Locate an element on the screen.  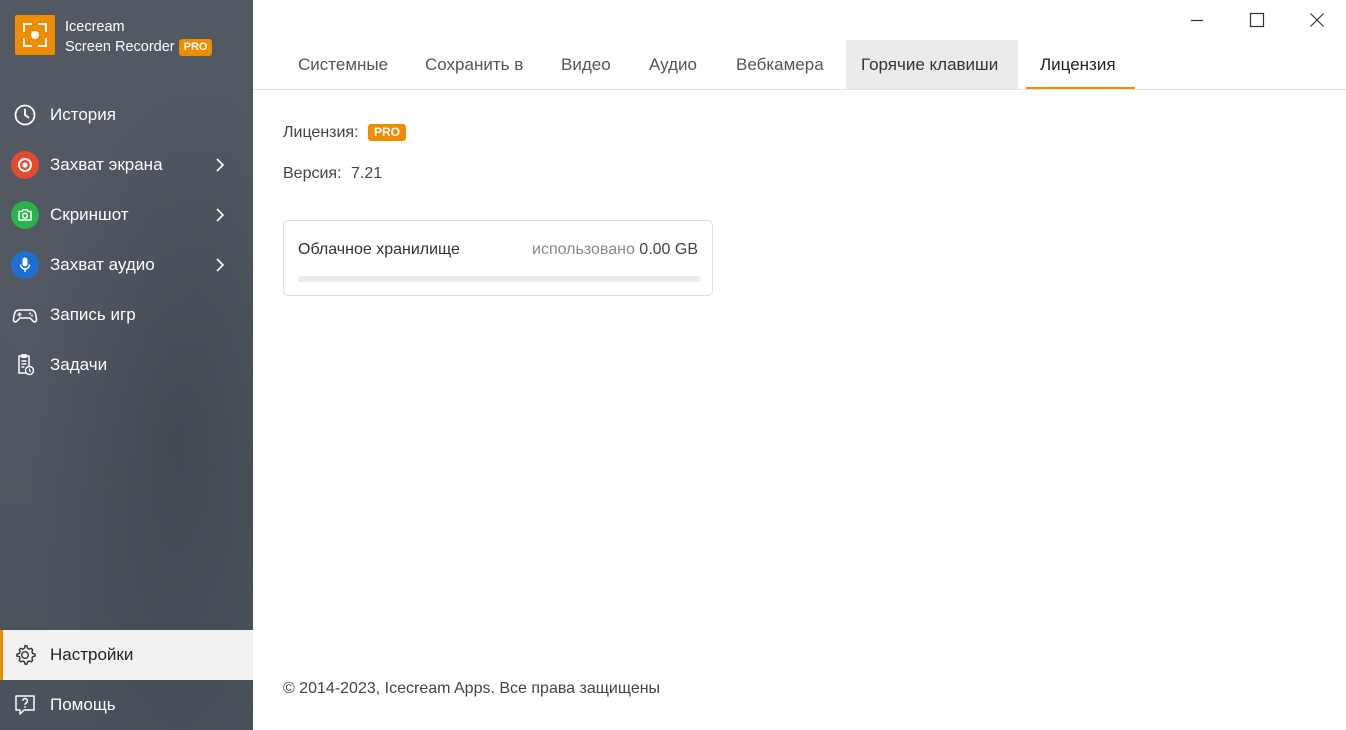
minimize-icon is located at coordinates (1197, 20).